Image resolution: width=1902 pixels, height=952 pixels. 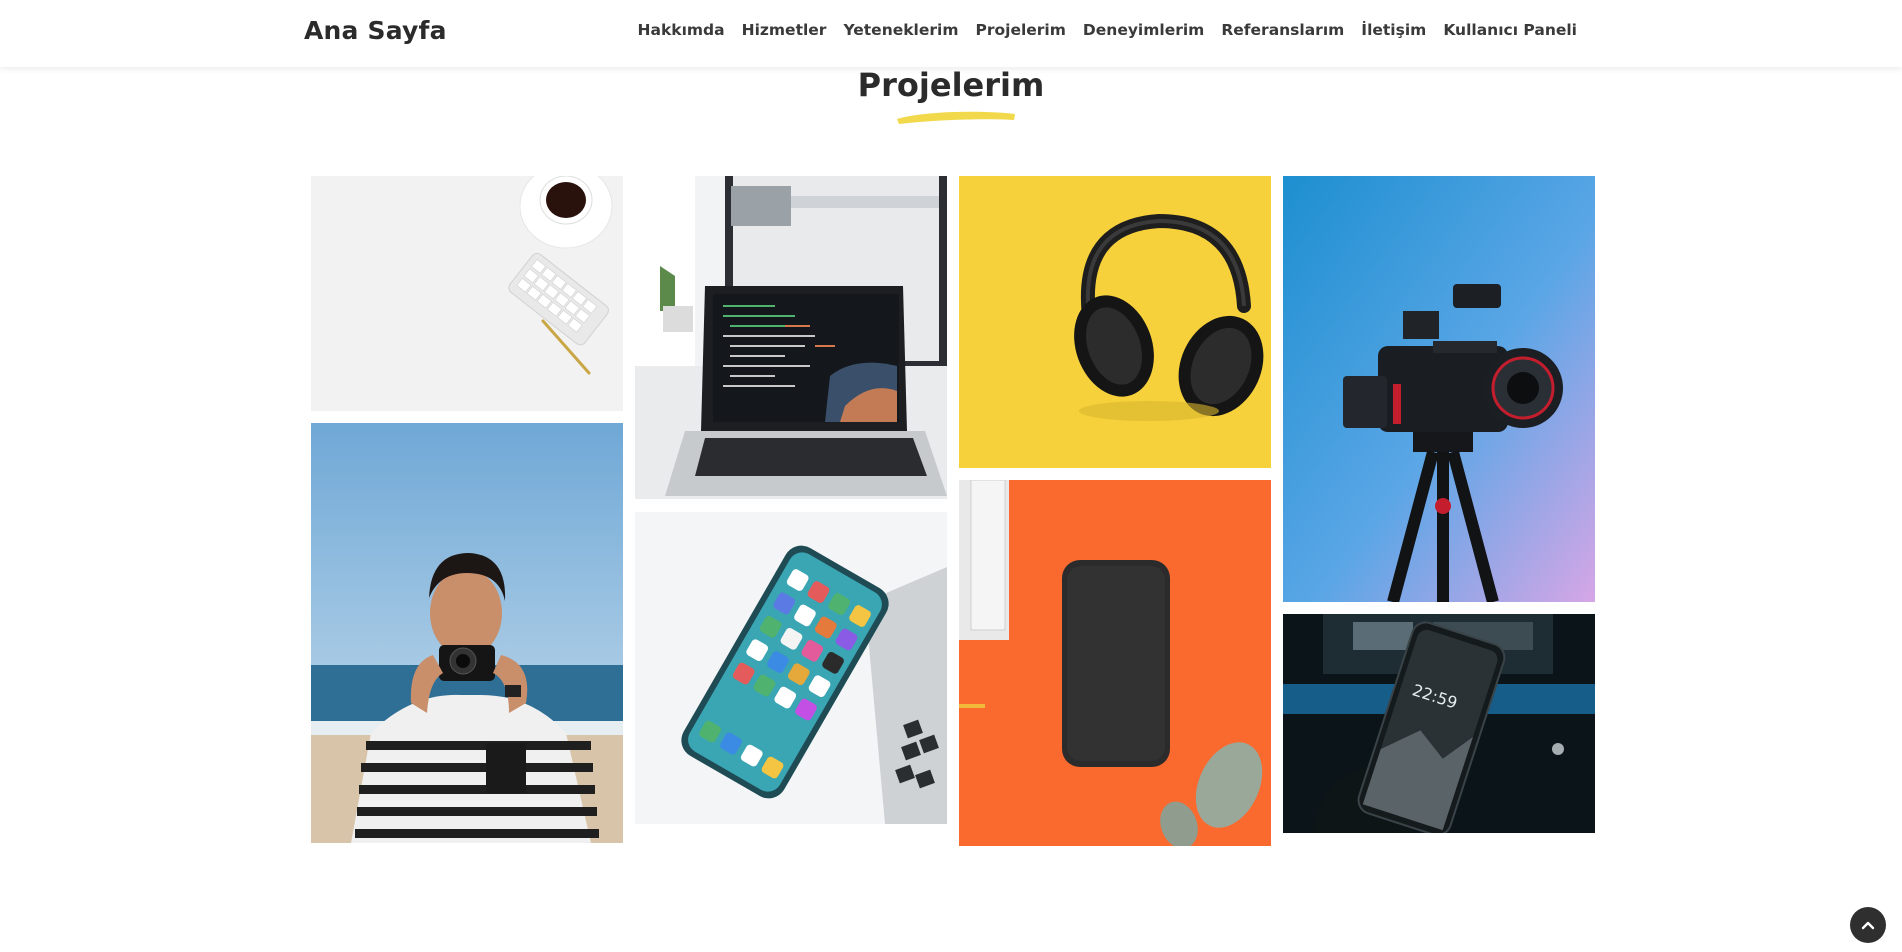 I want to click on lockscreen-photo: 22:59, so click(x=1439, y=723).